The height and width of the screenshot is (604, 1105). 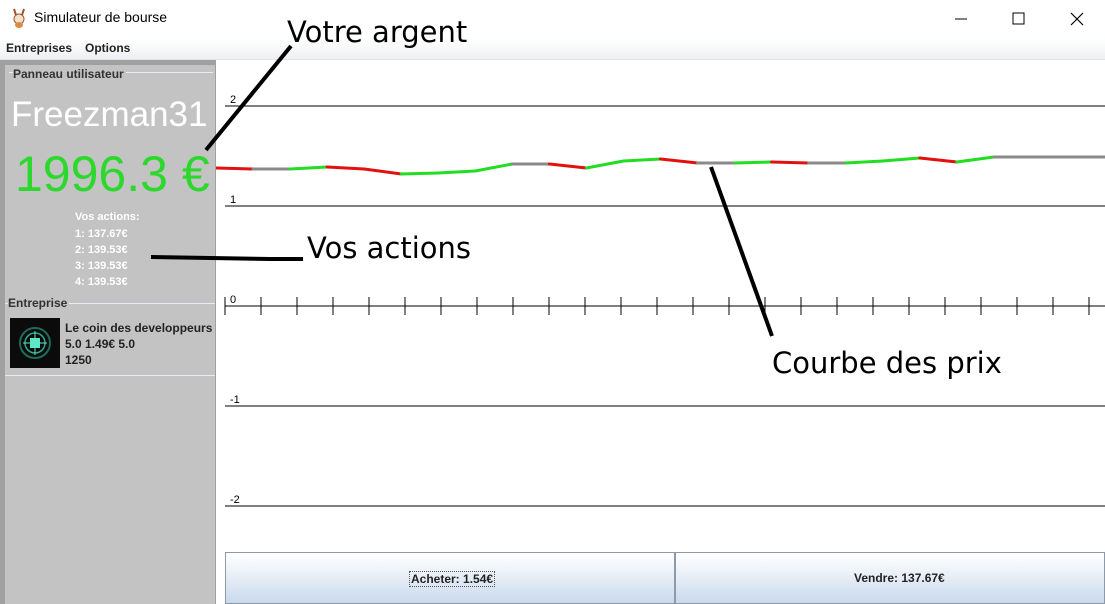 I want to click on maximize-button, so click(x=1019, y=19).